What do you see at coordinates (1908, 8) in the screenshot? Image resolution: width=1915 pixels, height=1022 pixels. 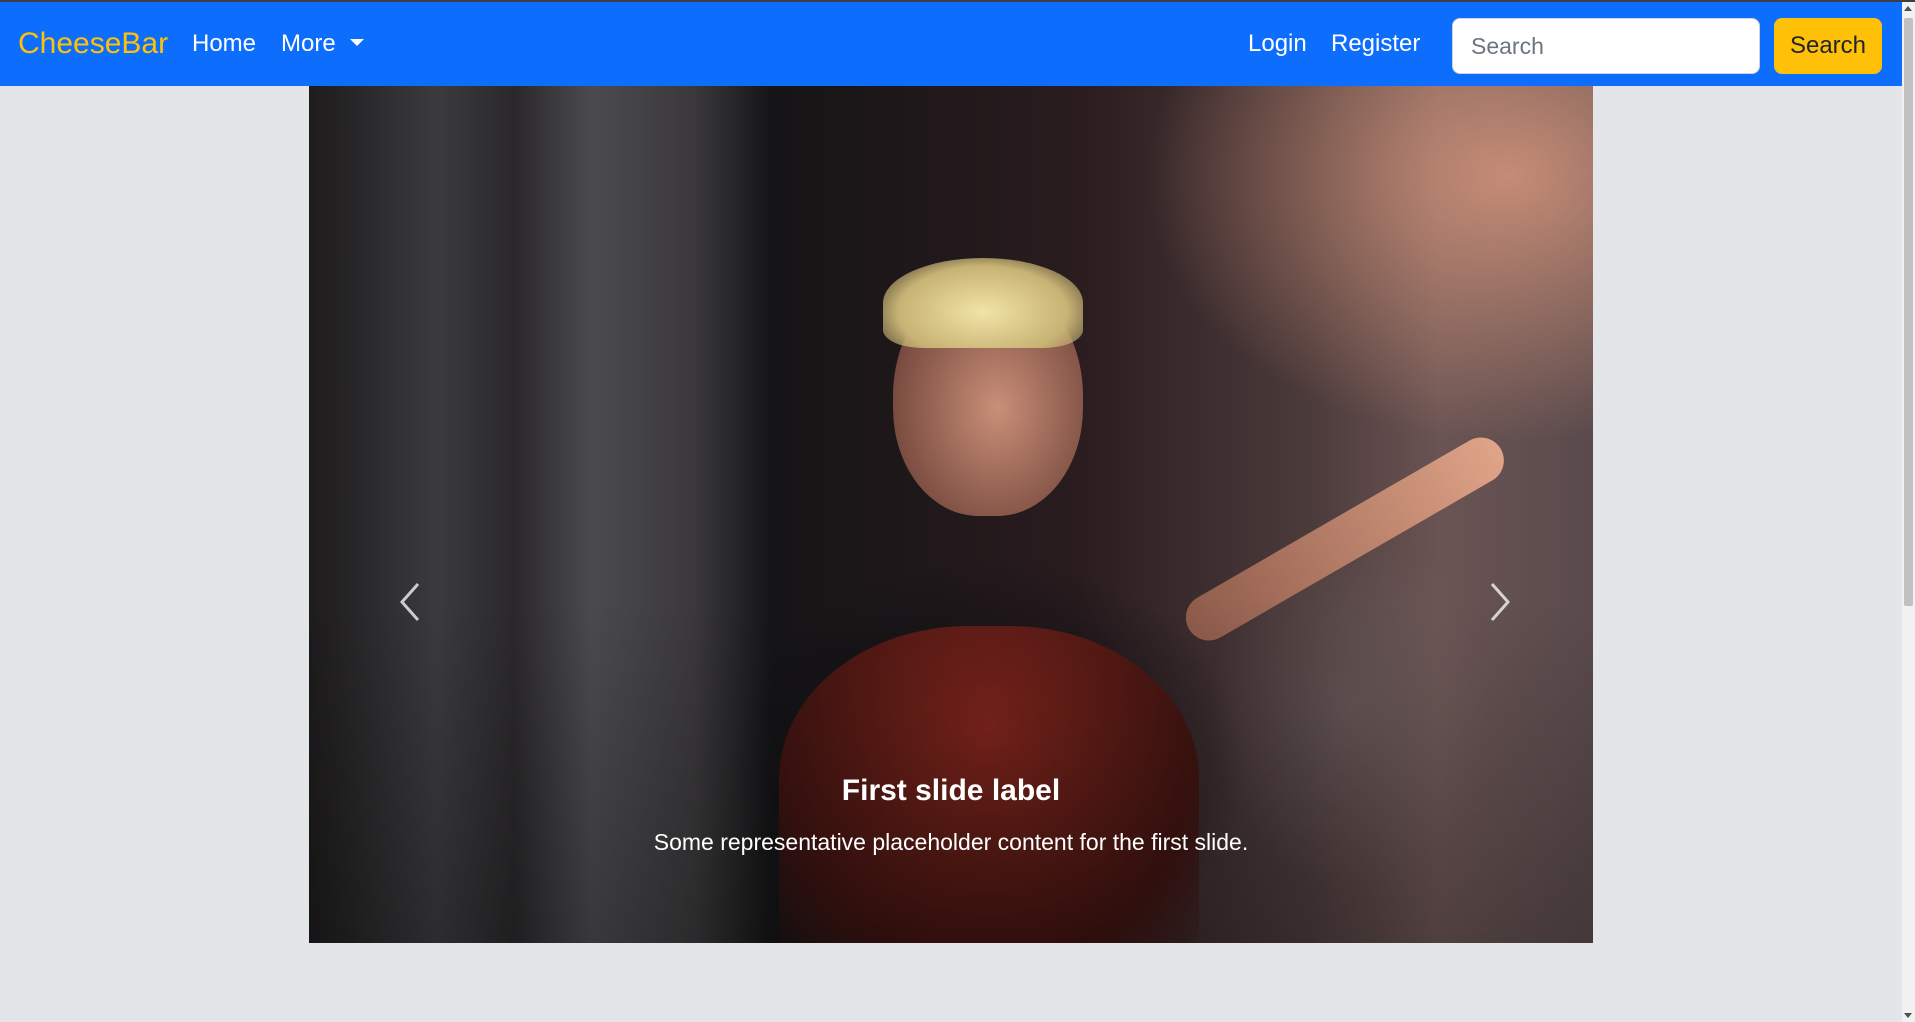 I see `scroll-up-arrow-icon` at bounding box center [1908, 8].